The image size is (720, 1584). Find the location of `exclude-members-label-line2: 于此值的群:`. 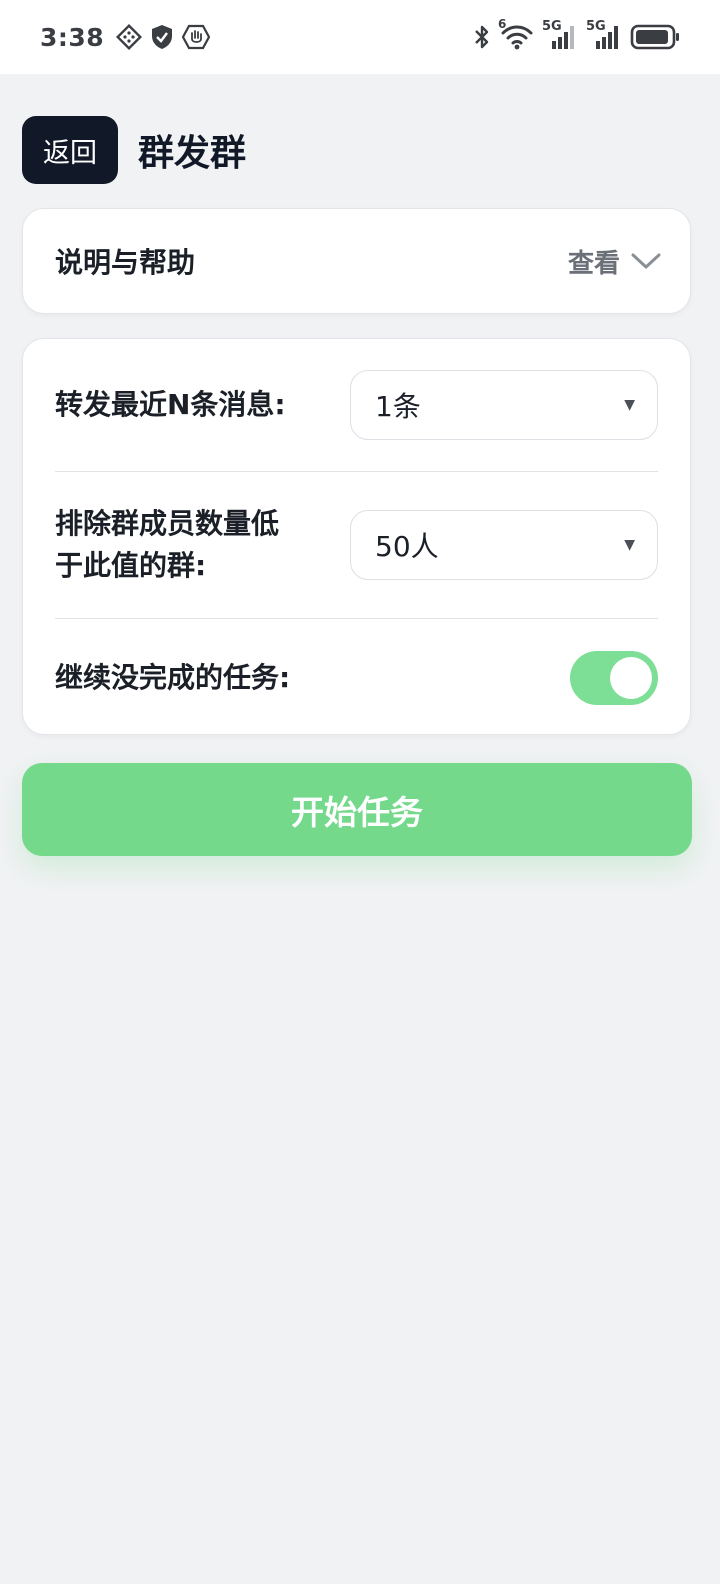

exclude-members-label-line2: 于此值的群: is located at coordinates (131, 565).